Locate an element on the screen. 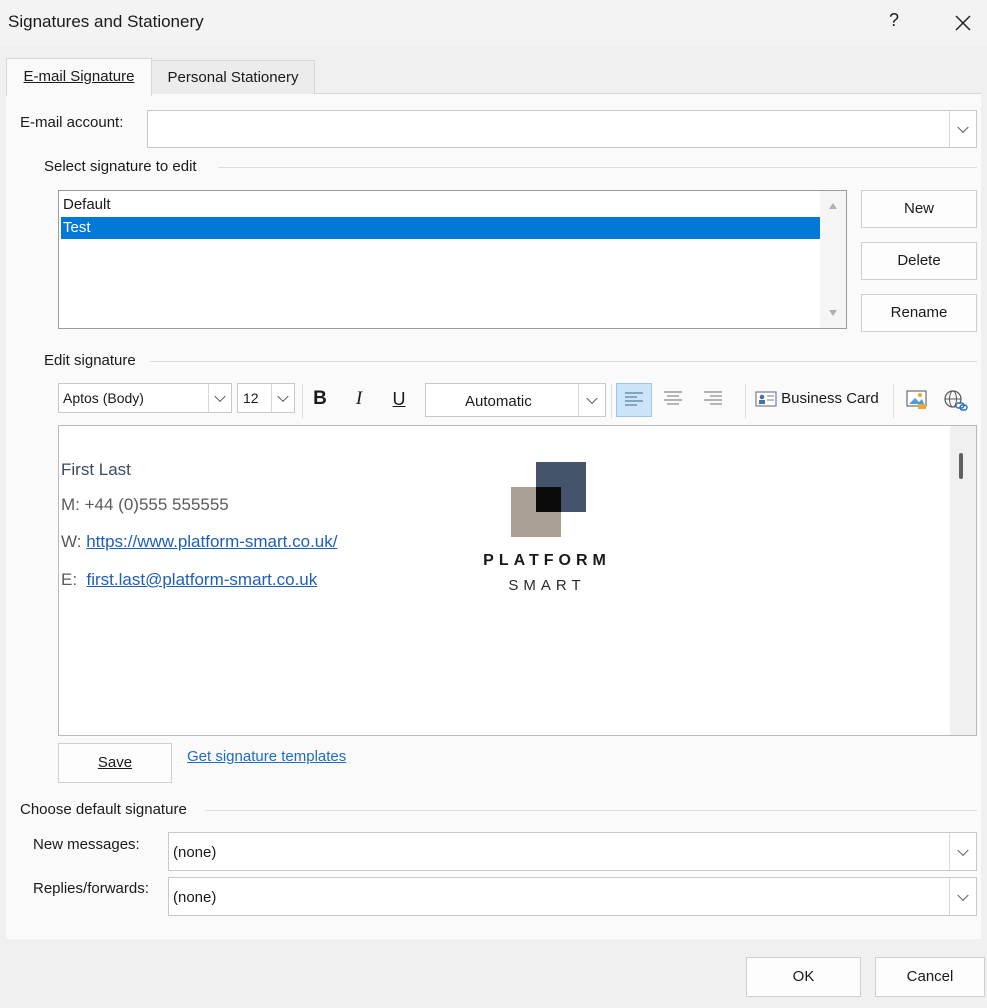 This screenshot has width=987, height=1008. save-button-label: Save is located at coordinates (115, 762).